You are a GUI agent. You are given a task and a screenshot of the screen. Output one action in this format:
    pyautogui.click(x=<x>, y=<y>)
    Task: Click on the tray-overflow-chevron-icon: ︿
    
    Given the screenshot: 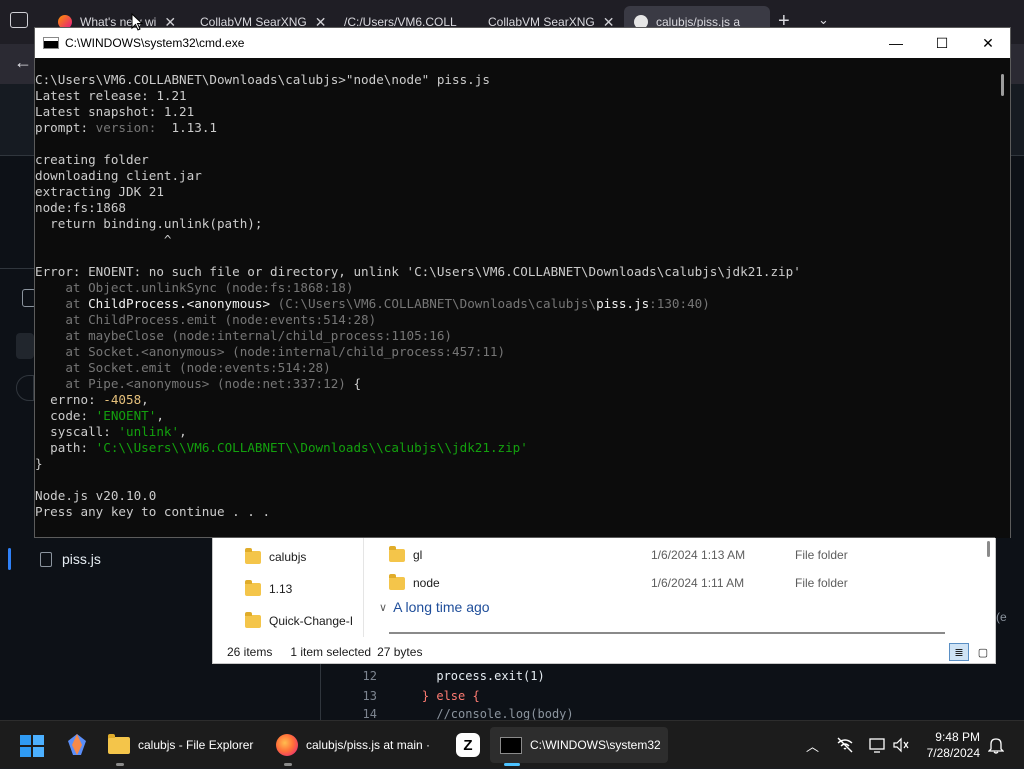 What is the action you would take?
    pyautogui.click(x=812, y=745)
    